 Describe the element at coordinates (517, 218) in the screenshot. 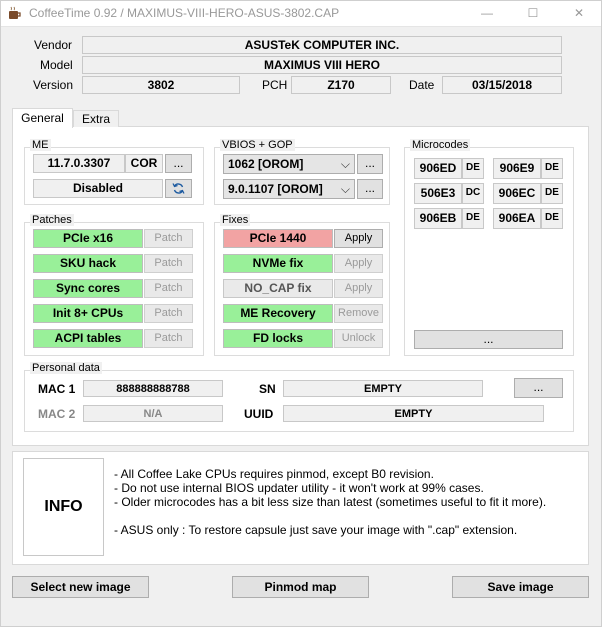

I see `microcode-code: 906EA` at that location.